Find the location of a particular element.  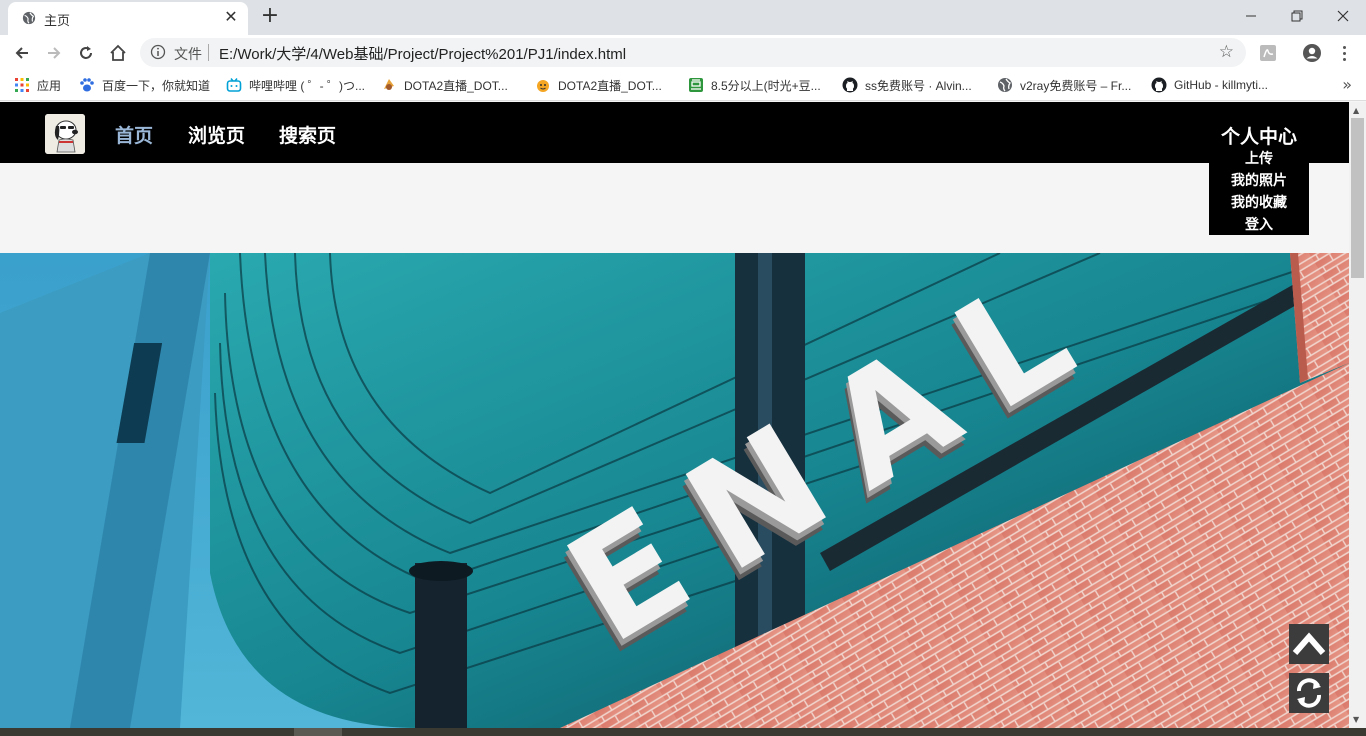

bookmark-baidu: 百度一下，你就知道 is located at coordinates (144, 85).